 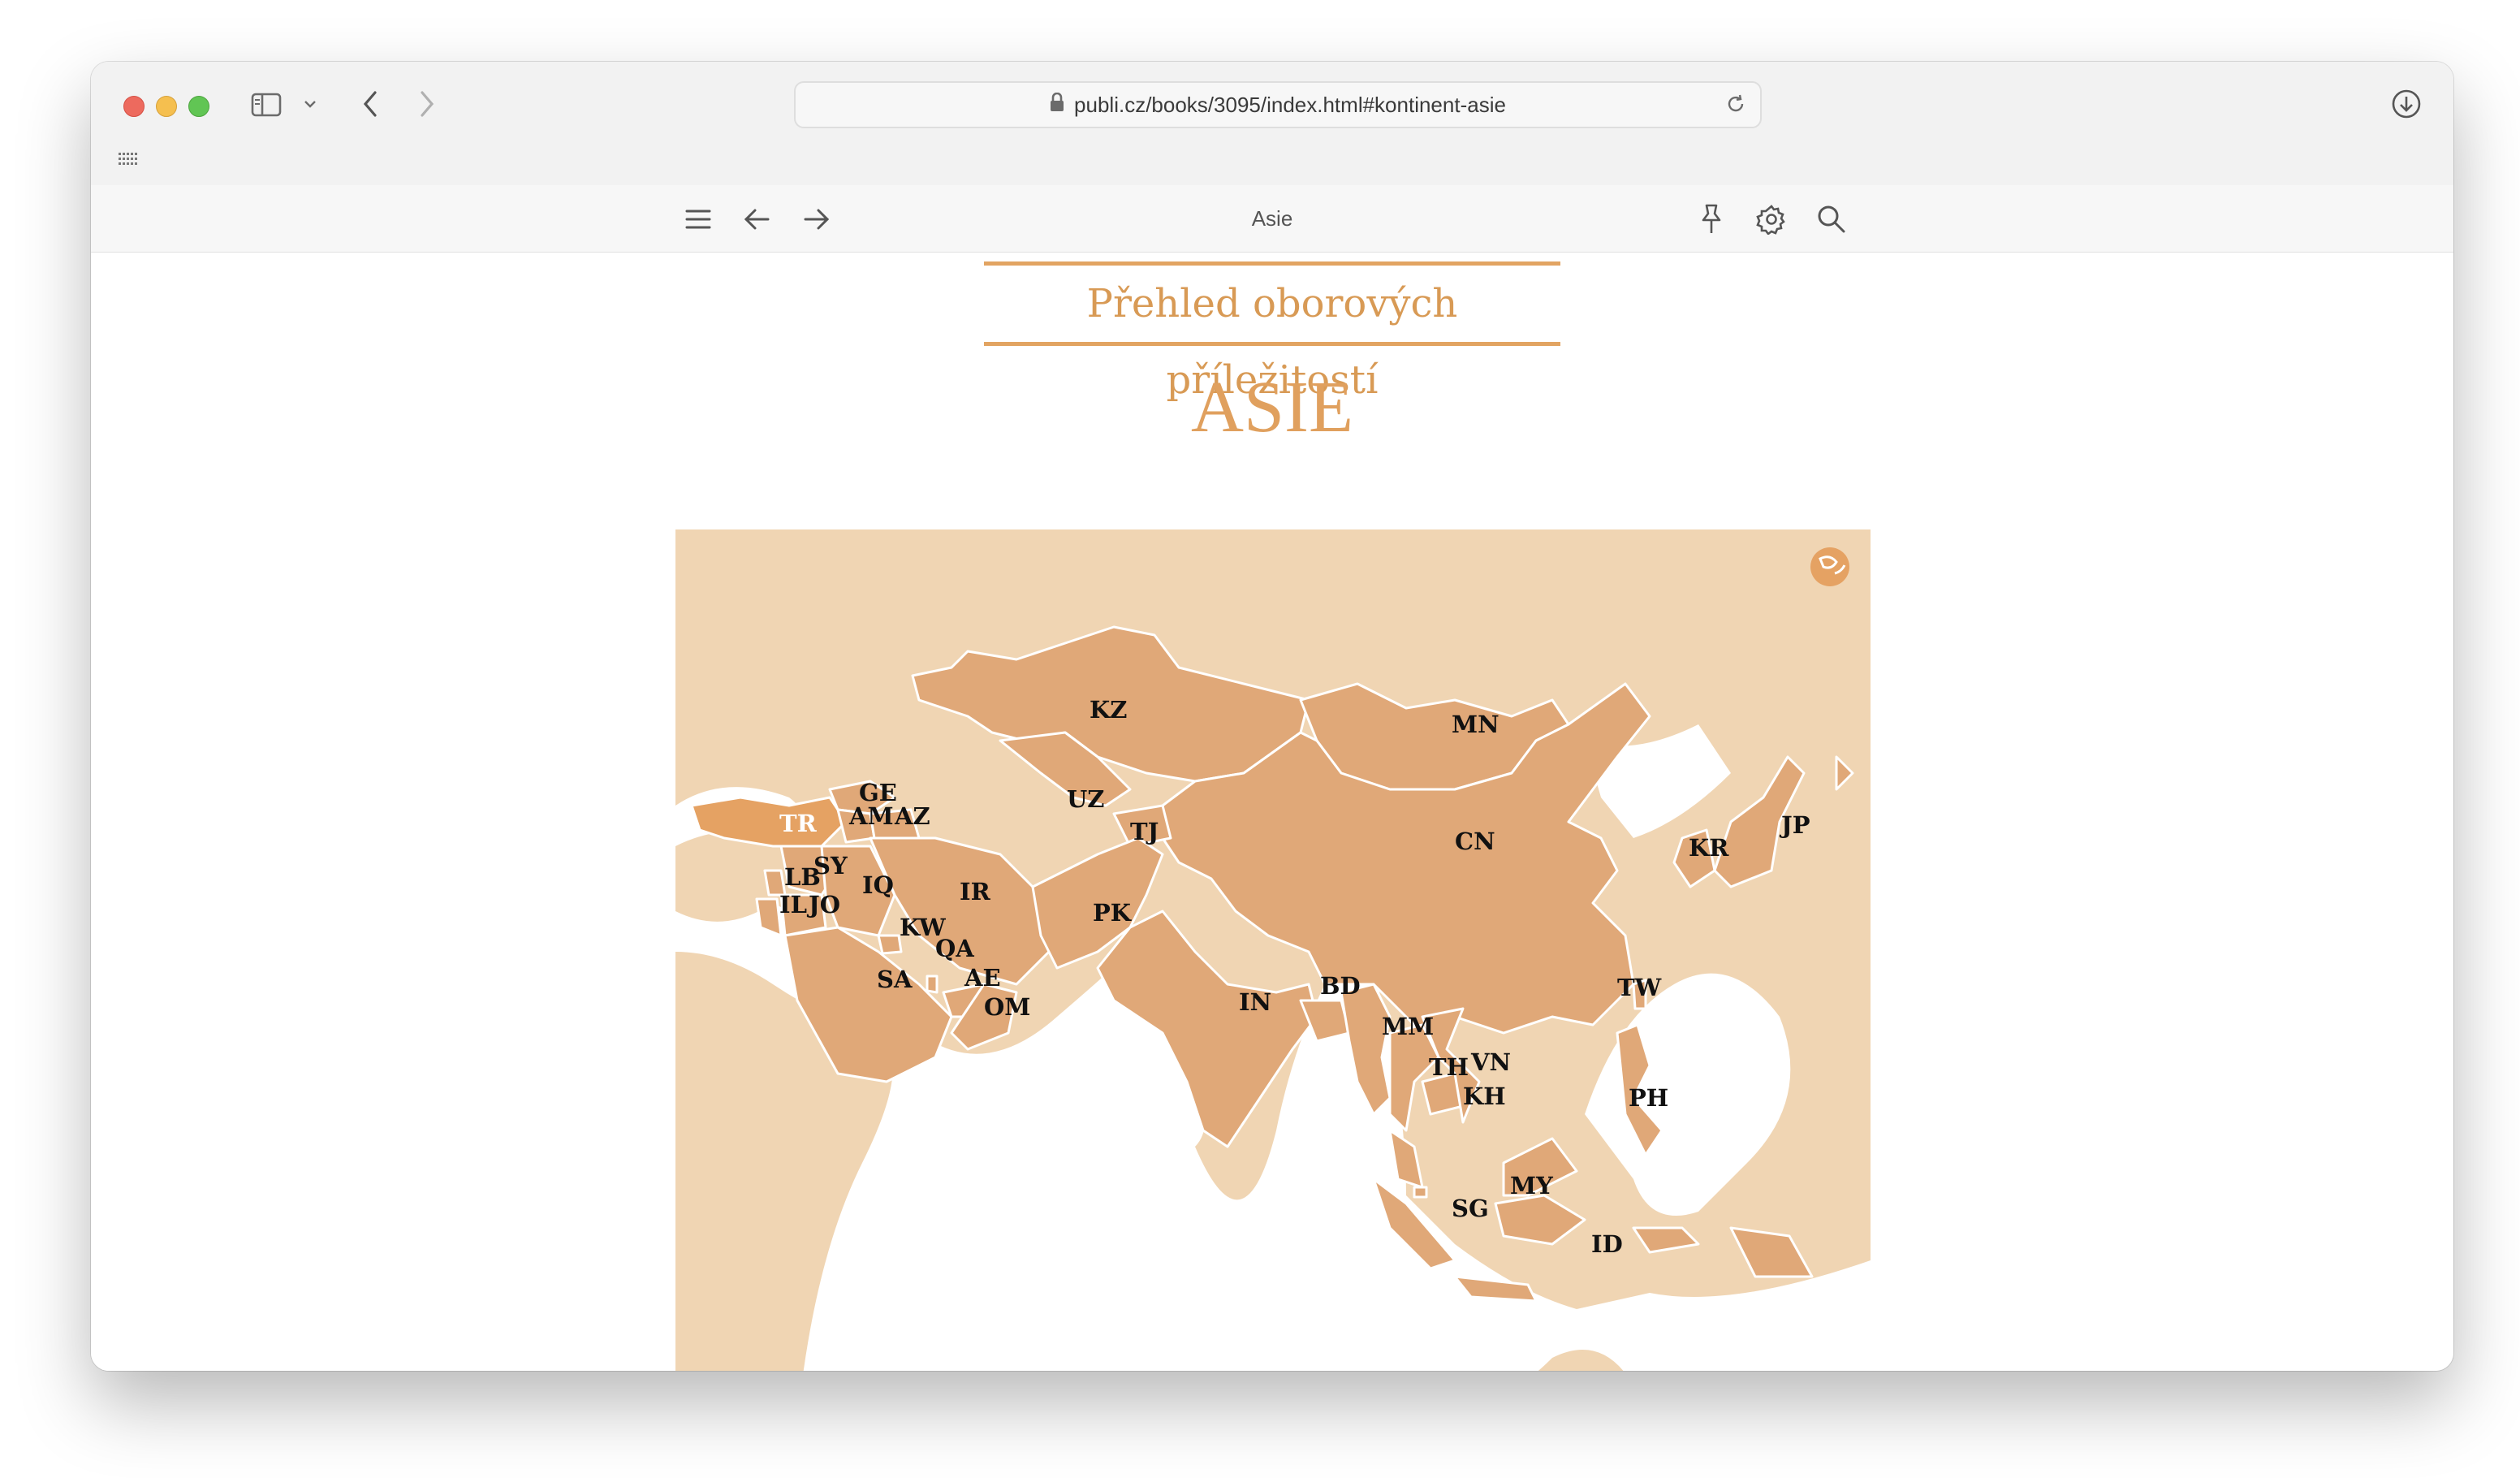 I want to click on gear-icon, so click(x=1771, y=219).